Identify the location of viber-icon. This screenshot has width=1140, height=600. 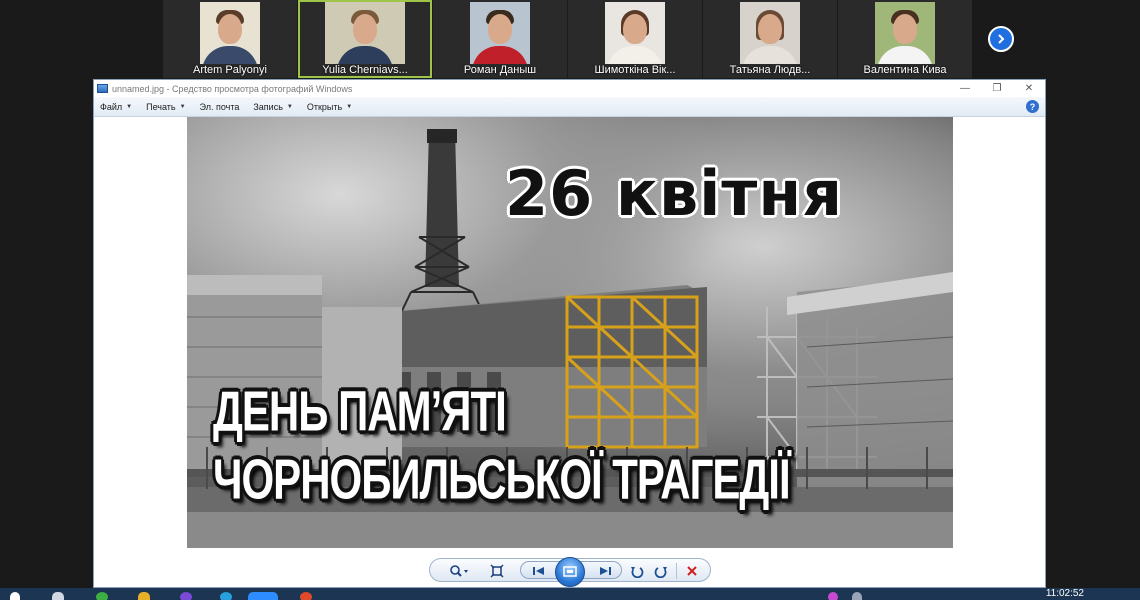
(186, 596).